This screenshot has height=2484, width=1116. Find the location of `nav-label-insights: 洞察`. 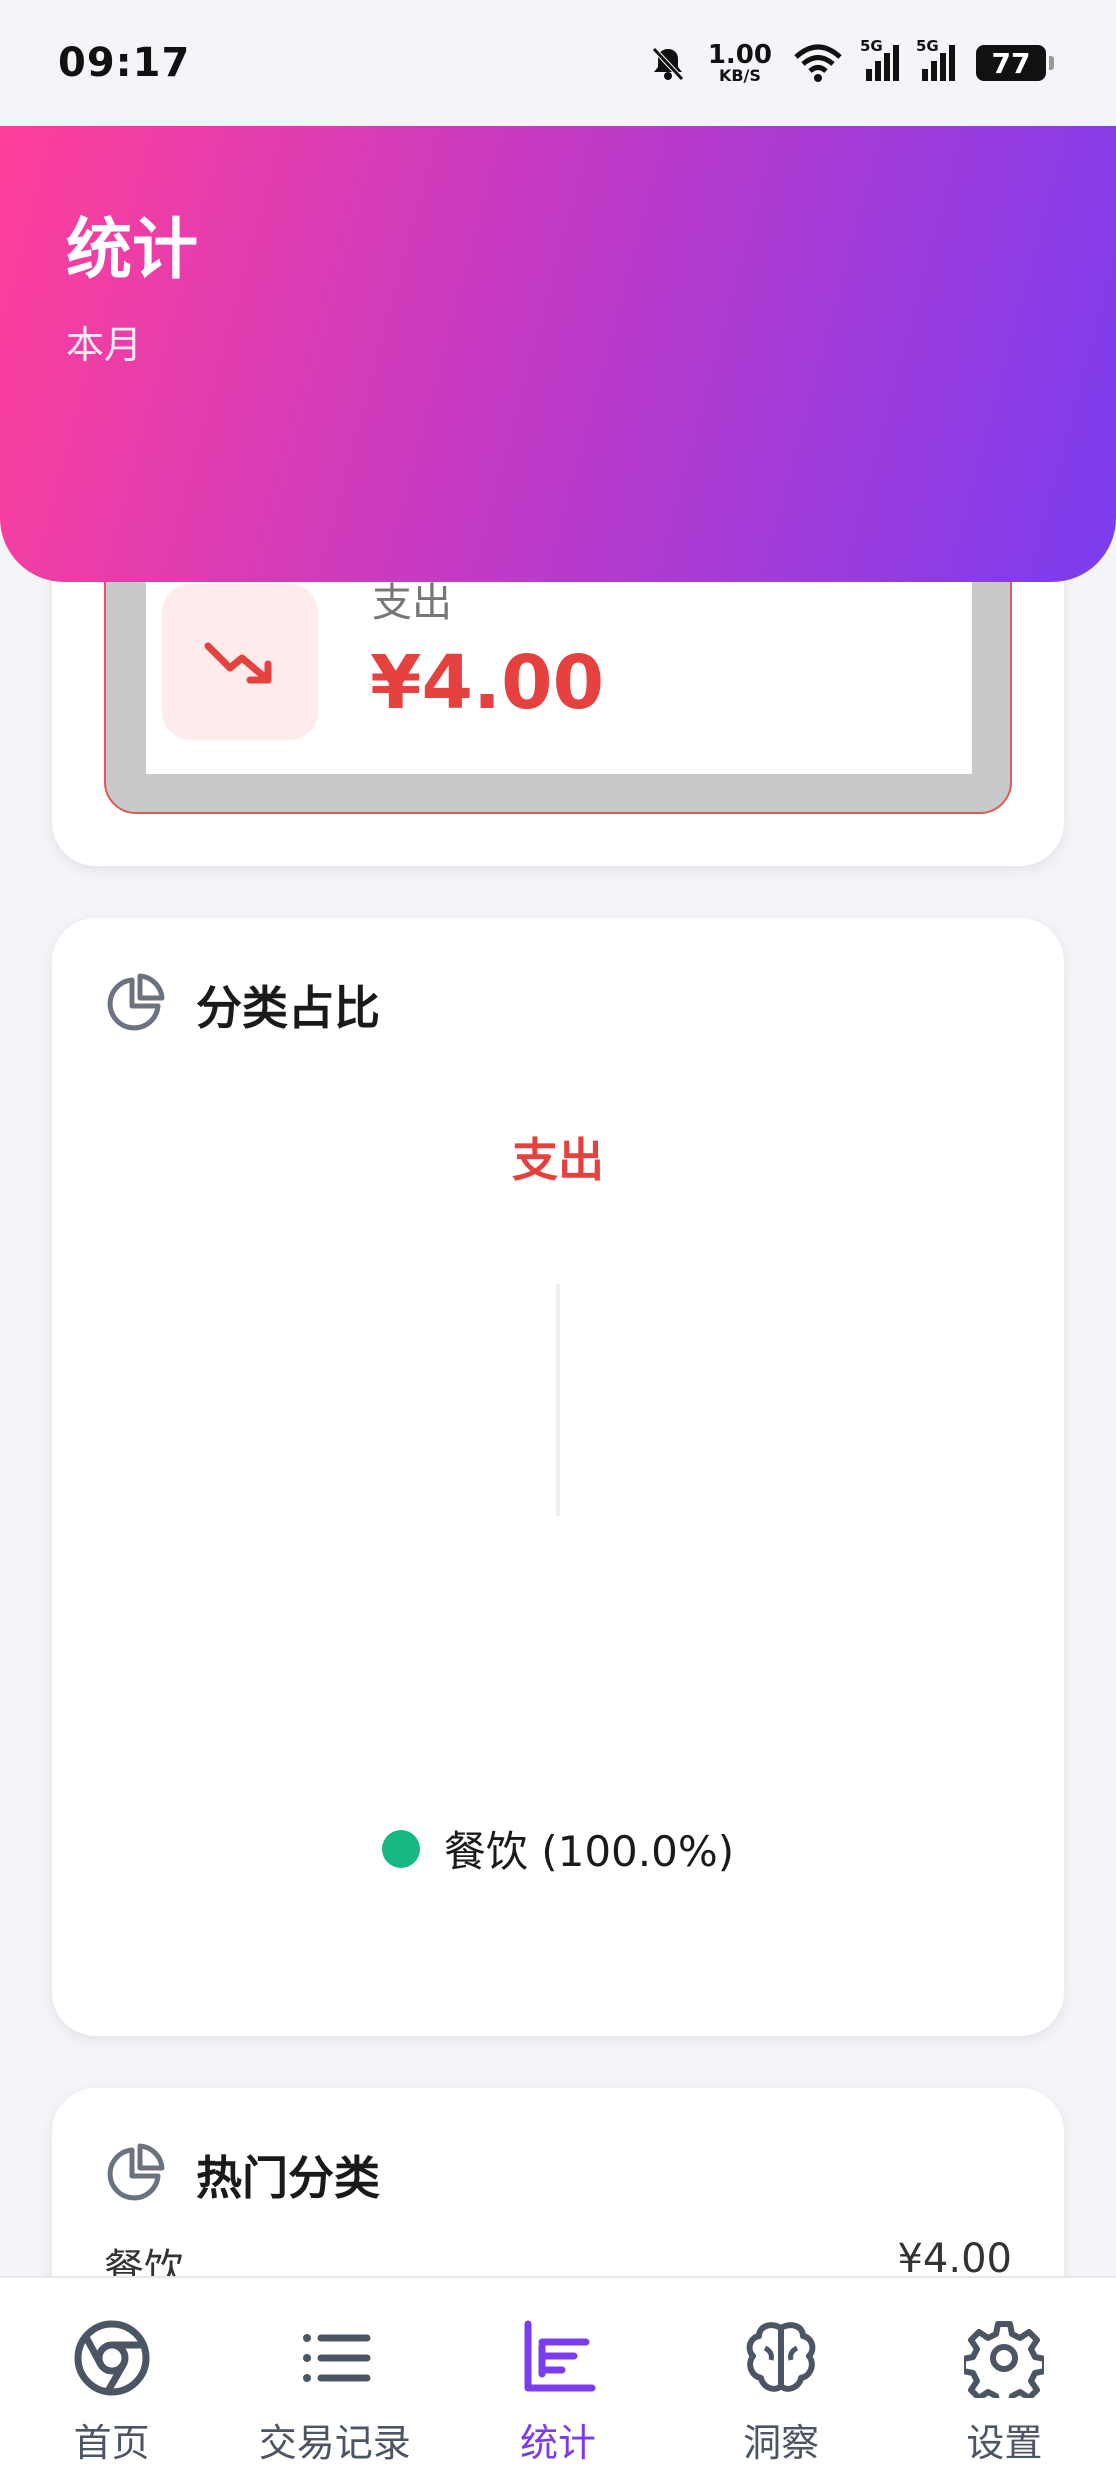

nav-label-insights: 洞察 is located at coordinates (781, 2443).